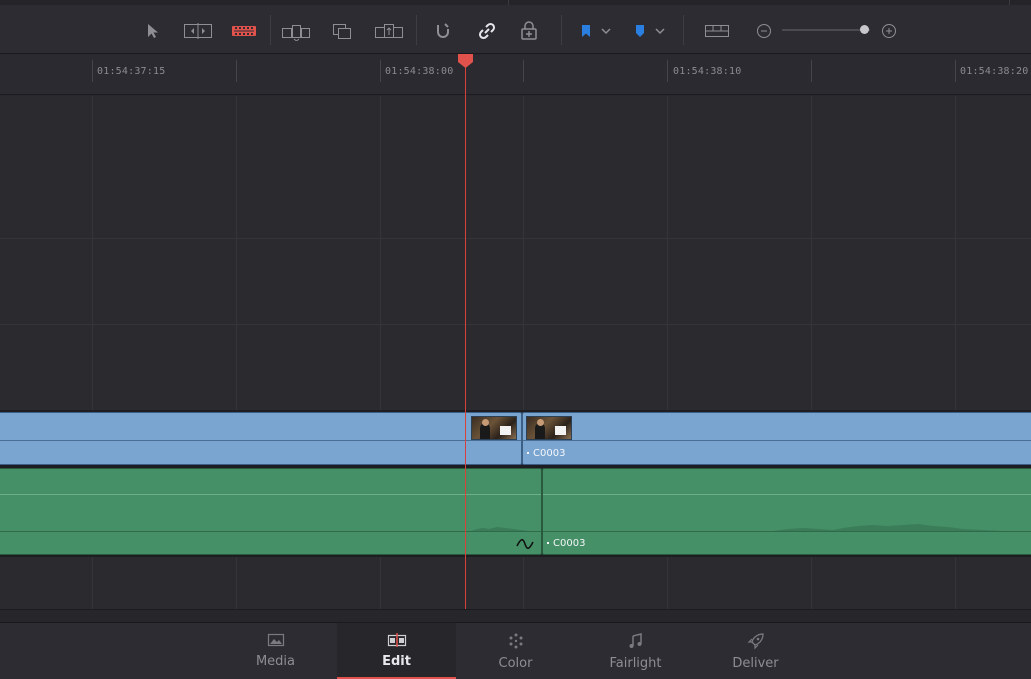 The image size is (1031, 679). I want to click on replace-clip-button, so click(389, 31).